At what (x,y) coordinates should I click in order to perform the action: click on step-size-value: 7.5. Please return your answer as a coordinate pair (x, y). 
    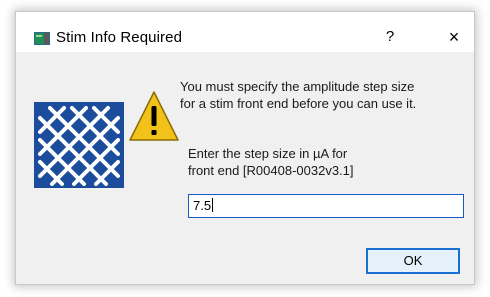
    Looking at the image, I should click on (202, 205).